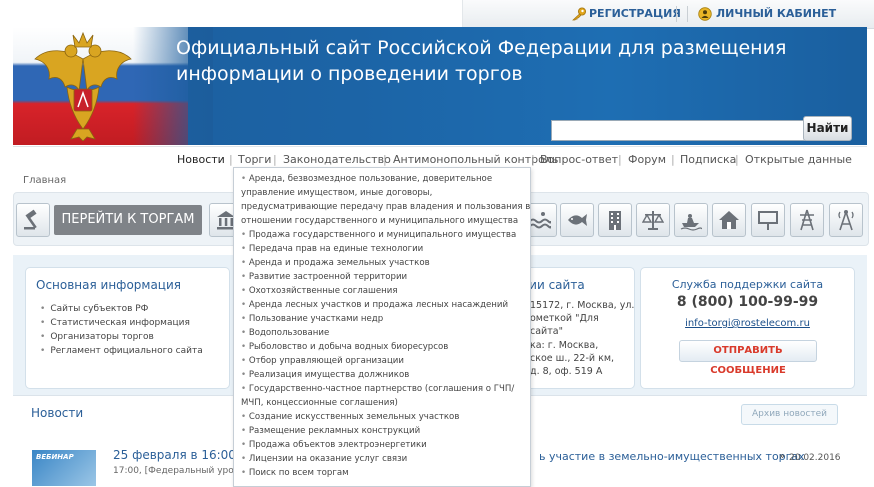 The height and width of the screenshot is (487, 874). What do you see at coordinates (336, 193) in the screenshot?
I see `dropdown-item-lease-cont: управление имуществом, иные договоры,` at bounding box center [336, 193].